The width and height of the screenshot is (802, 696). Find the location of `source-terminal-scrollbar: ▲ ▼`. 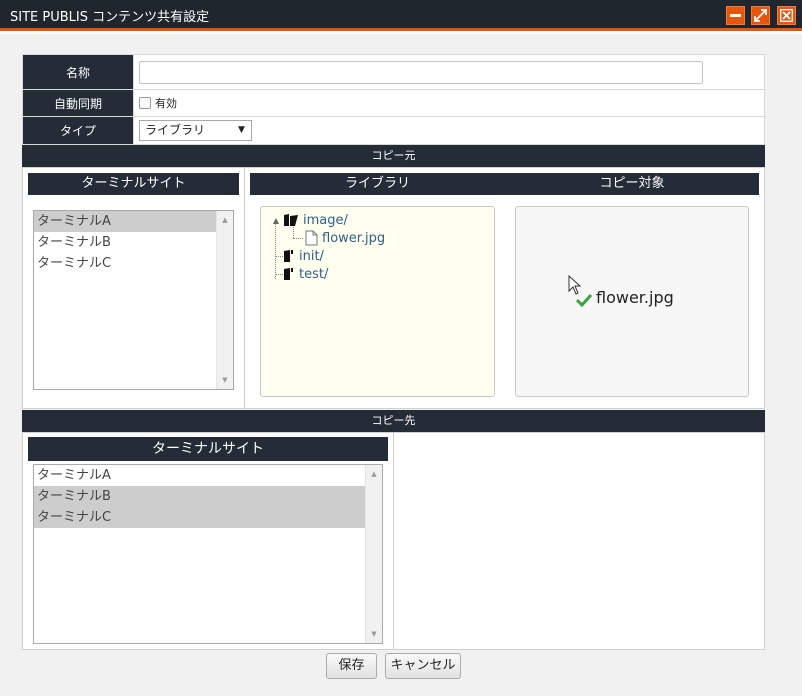

source-terminal-scrollbar: ▲ ▼ is located at coordinates (224, 300).